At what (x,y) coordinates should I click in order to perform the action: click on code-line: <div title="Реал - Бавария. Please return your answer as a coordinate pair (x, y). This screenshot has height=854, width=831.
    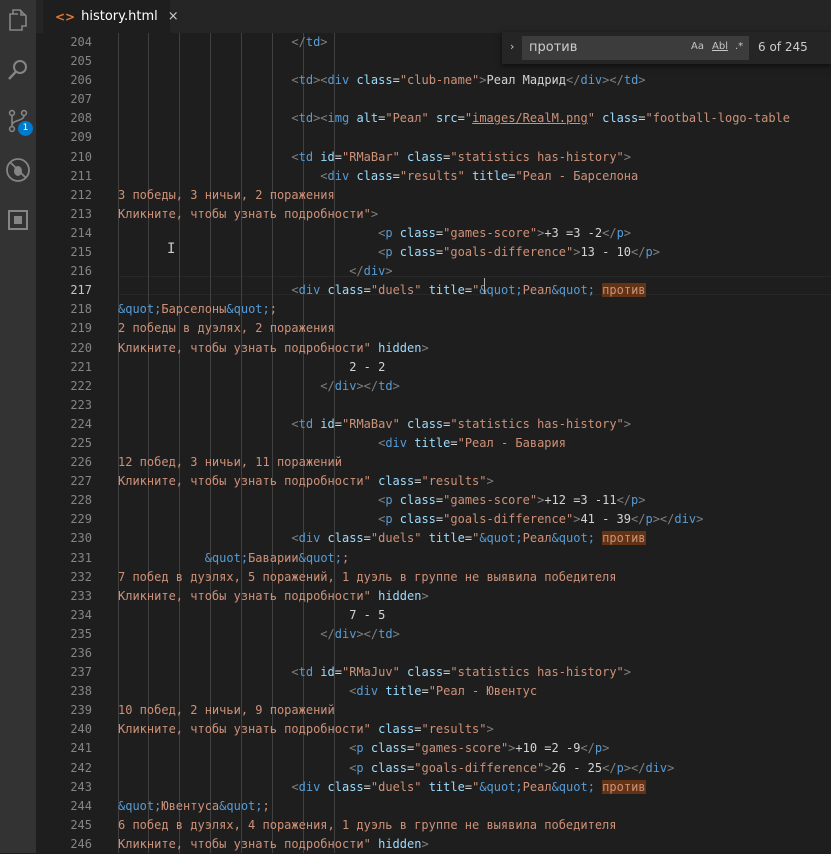
    Looking at the image, I should click on (474, 443).